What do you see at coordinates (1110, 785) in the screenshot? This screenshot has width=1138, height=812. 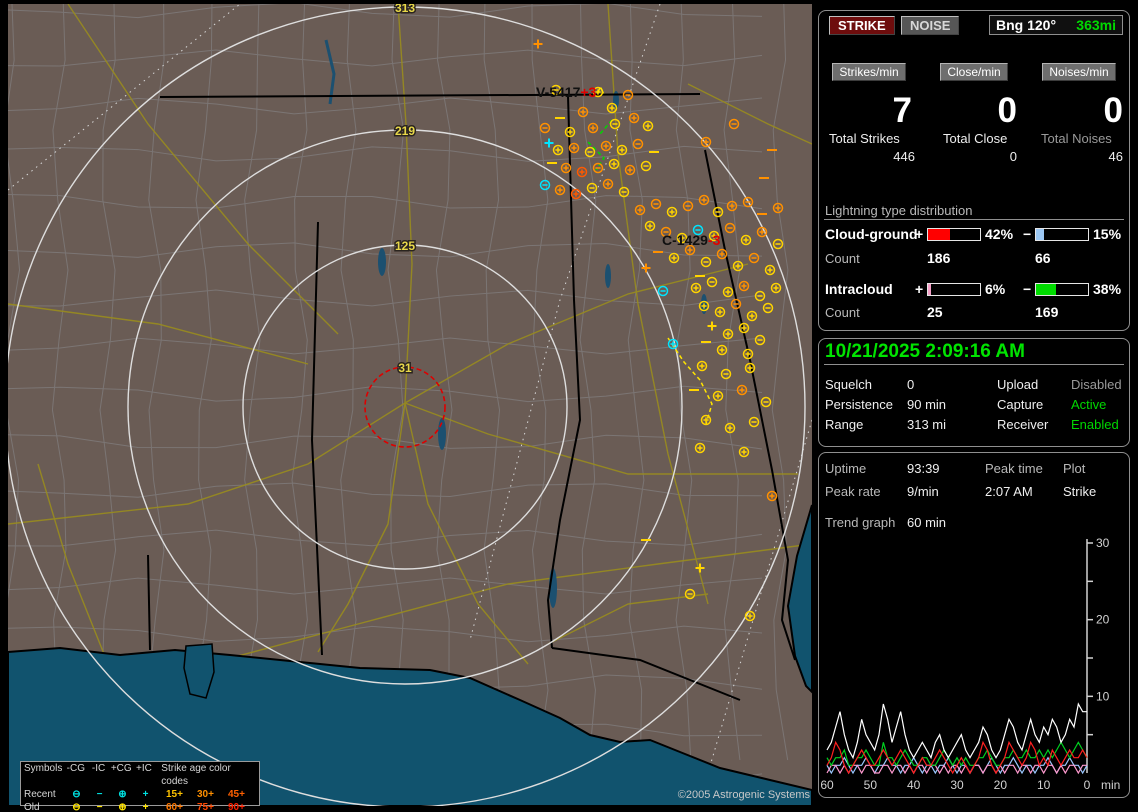 I see `svg-text: min` at bounding box center [1110, 785].